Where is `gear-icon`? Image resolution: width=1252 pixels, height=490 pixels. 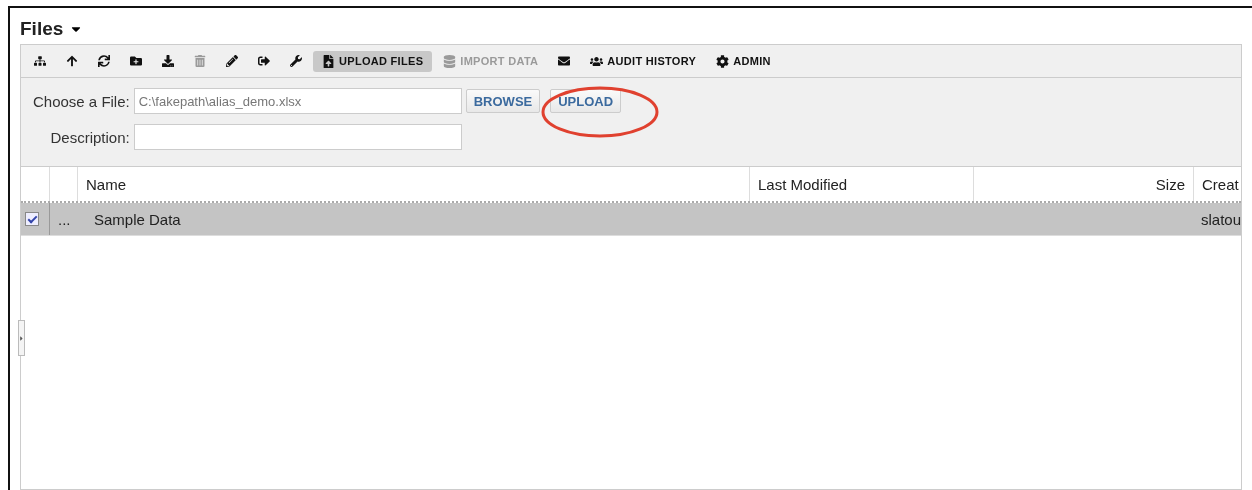
gear-icon is located at coordinates (723, 61).